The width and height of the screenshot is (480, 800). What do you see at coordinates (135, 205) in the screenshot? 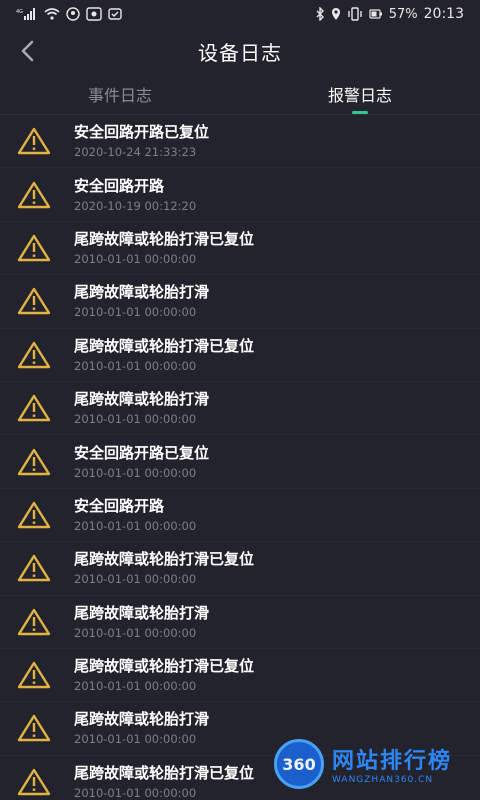
I see `alarm-time: 2020-10-19 00:12:20` at bounding box center [135, 205].